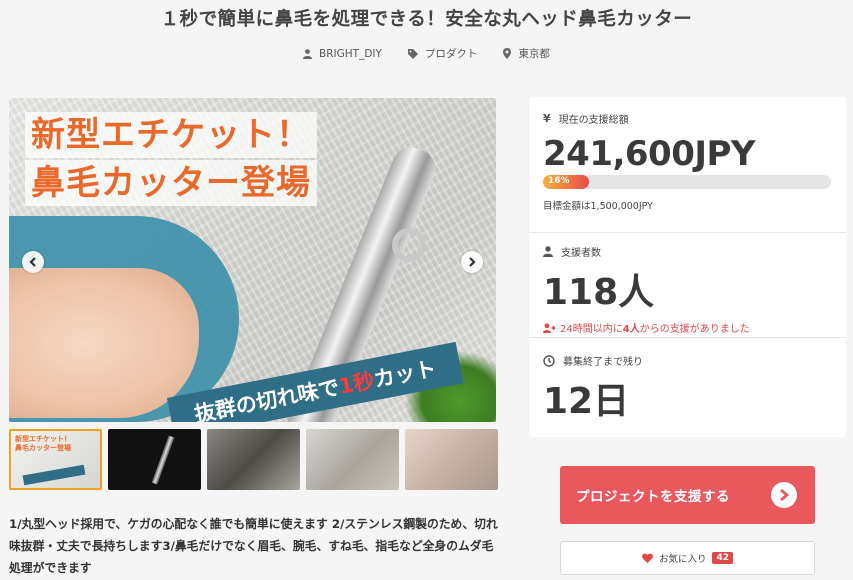  I want to click on hero-banner-post: カット, so click(405, 374).